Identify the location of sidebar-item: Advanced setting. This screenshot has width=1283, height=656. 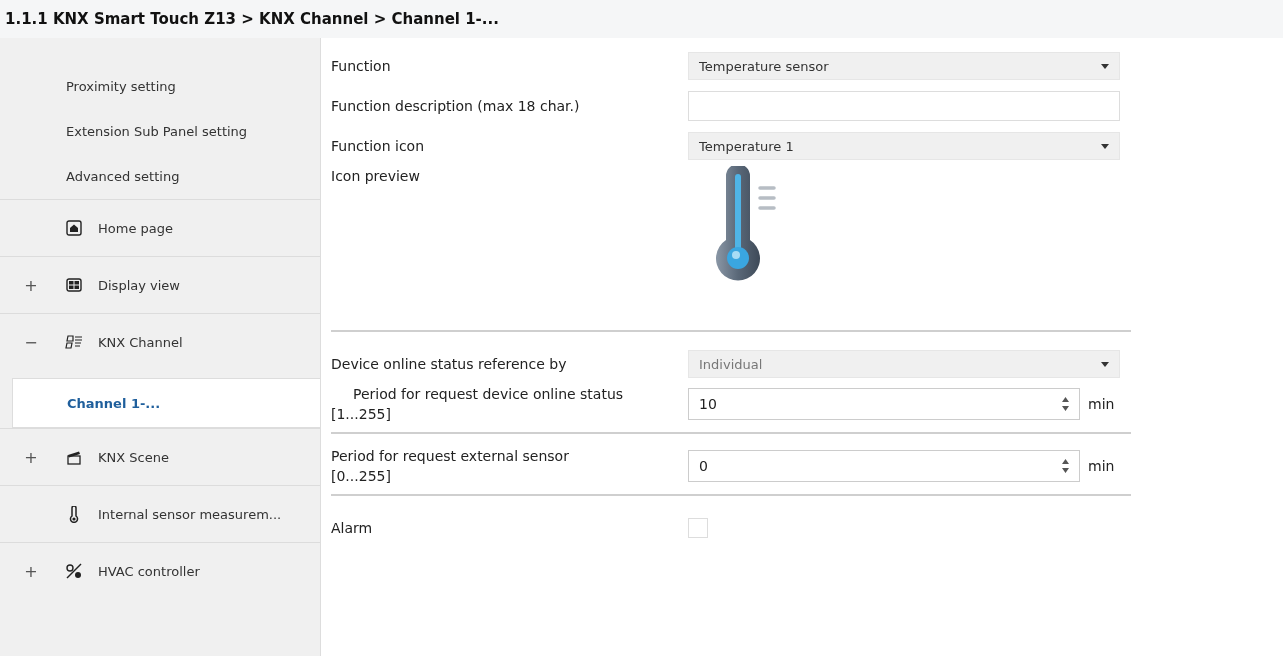
(160, 176).